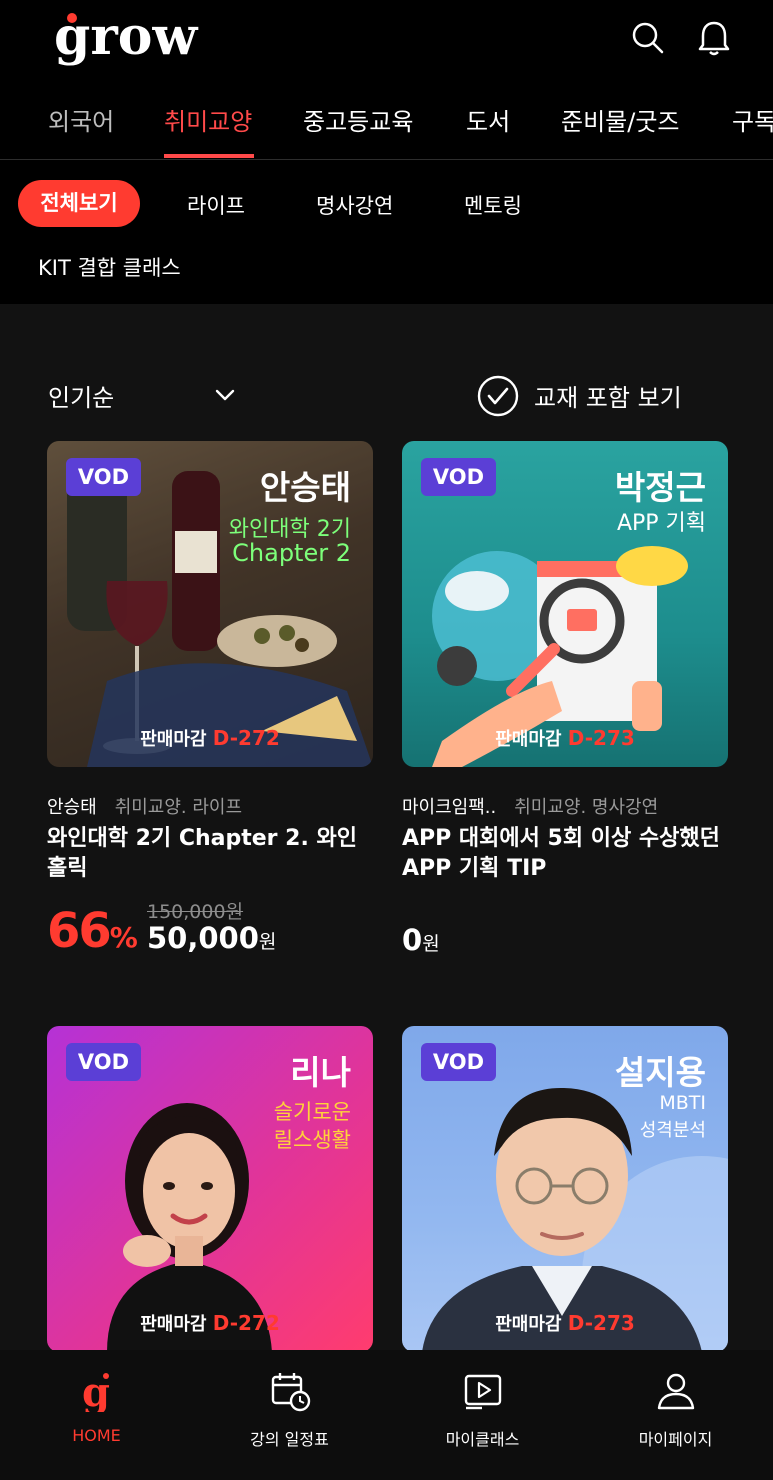 Image resolution: width=773 pixels, height=1480 pixels. I want to click on tab-foreign-language: 외국어, so click(81, 119).